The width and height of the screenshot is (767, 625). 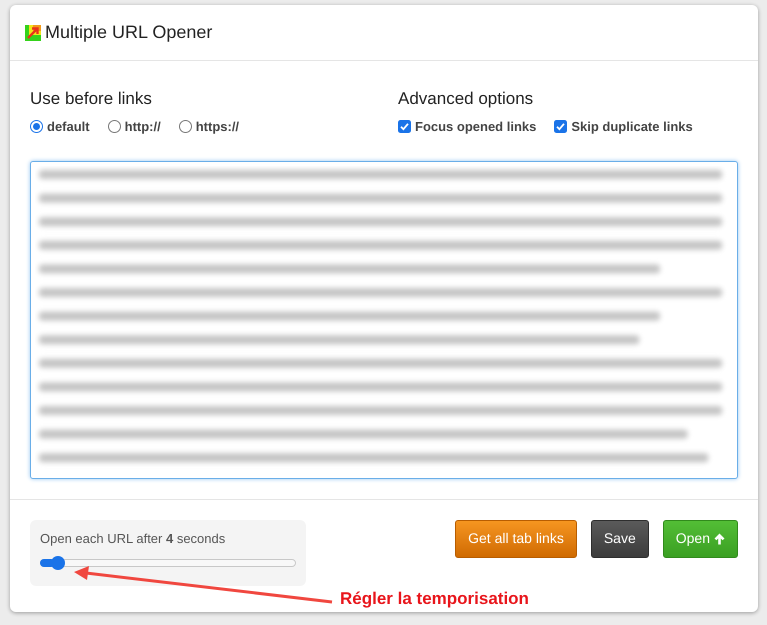 What do you see at coordinates (467, 126) in the screenshot?
I see `checkbox-option: Focus opened links` at bounding box center [467, 126].